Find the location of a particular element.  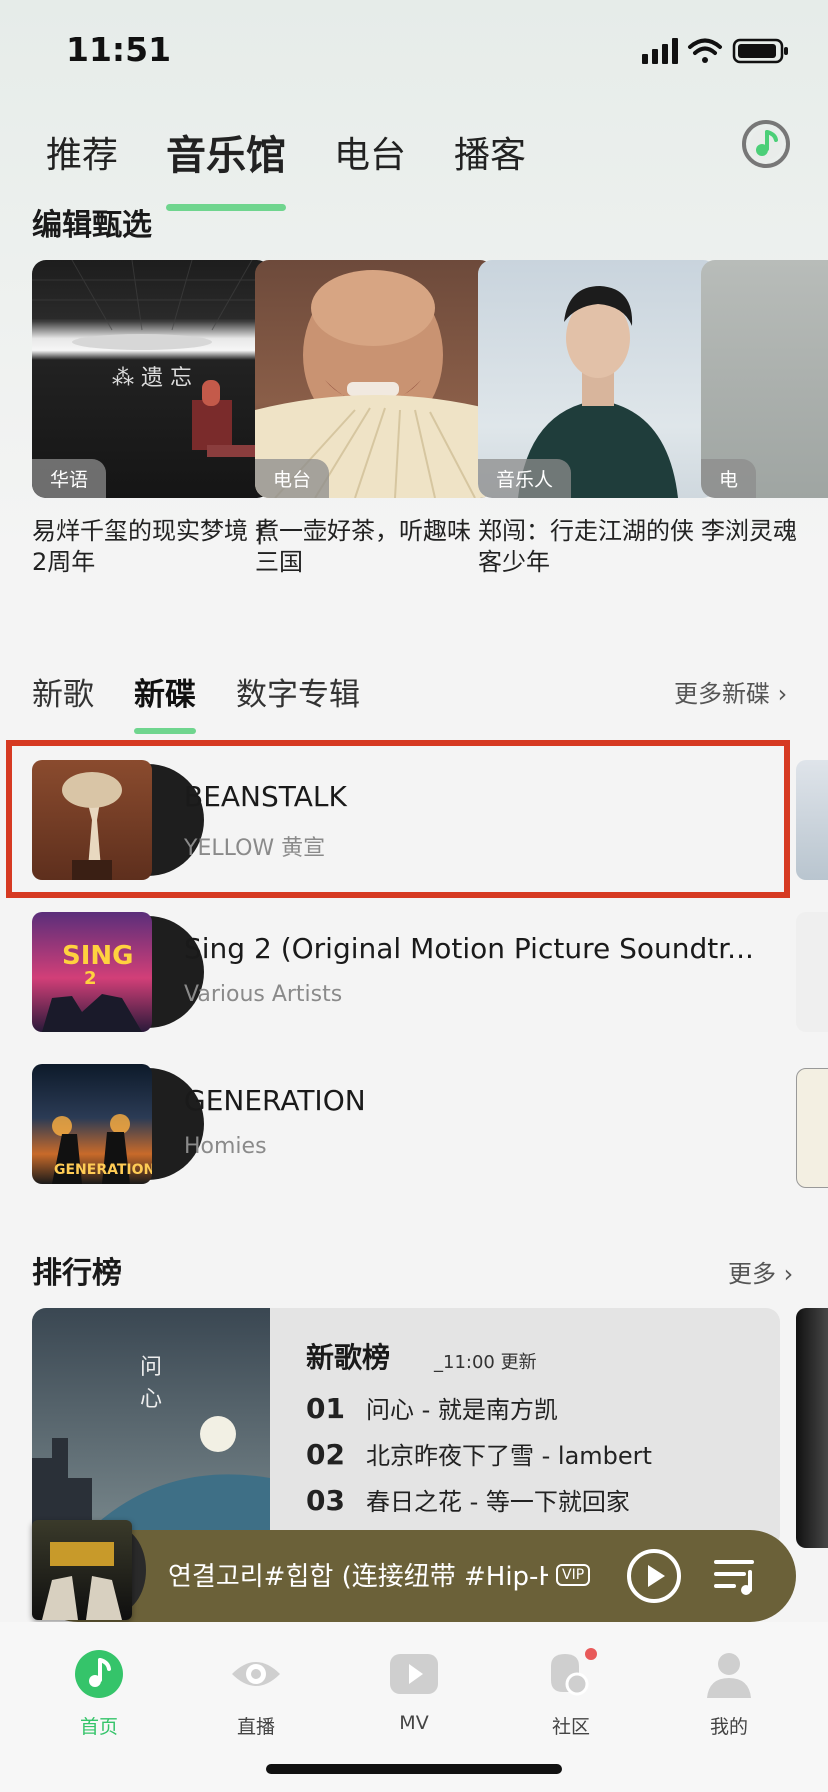

music-recognition-icon is located at coordinates (766, 144).